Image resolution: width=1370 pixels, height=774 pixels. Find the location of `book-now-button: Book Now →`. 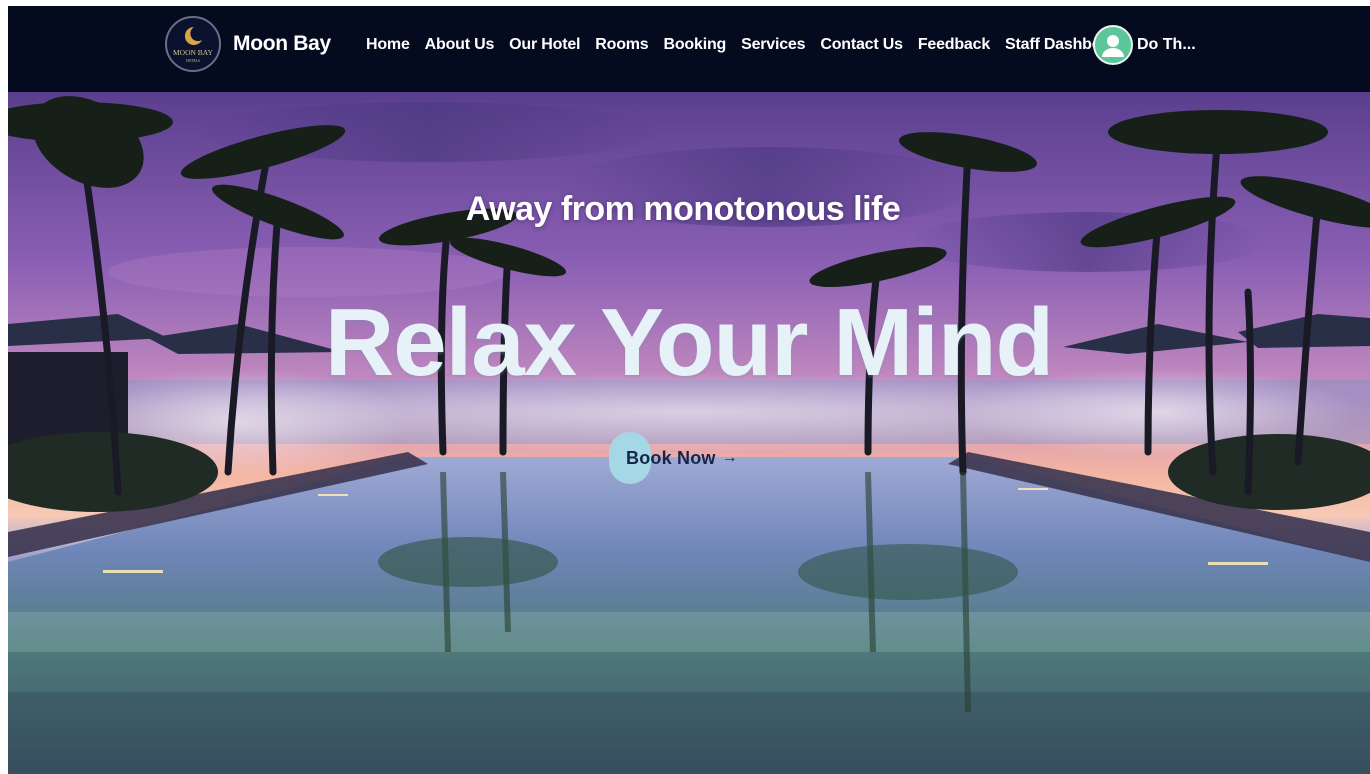

book-now-button: Book Now → is located at coordinates (673, 458).